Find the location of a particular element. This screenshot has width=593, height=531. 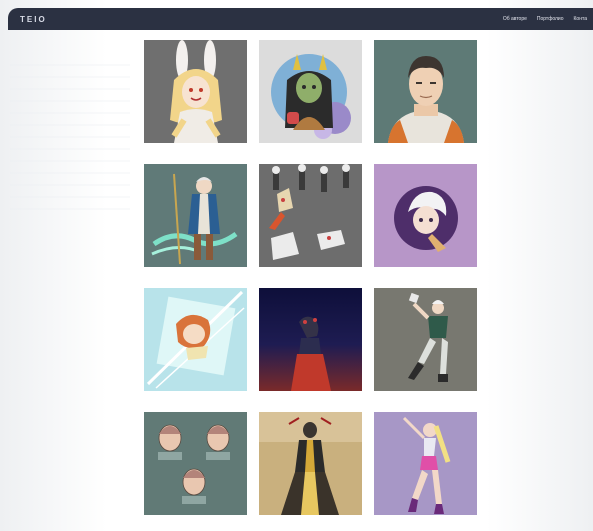

character-poses-sheet-artwork is located at coordinates (310, 215).